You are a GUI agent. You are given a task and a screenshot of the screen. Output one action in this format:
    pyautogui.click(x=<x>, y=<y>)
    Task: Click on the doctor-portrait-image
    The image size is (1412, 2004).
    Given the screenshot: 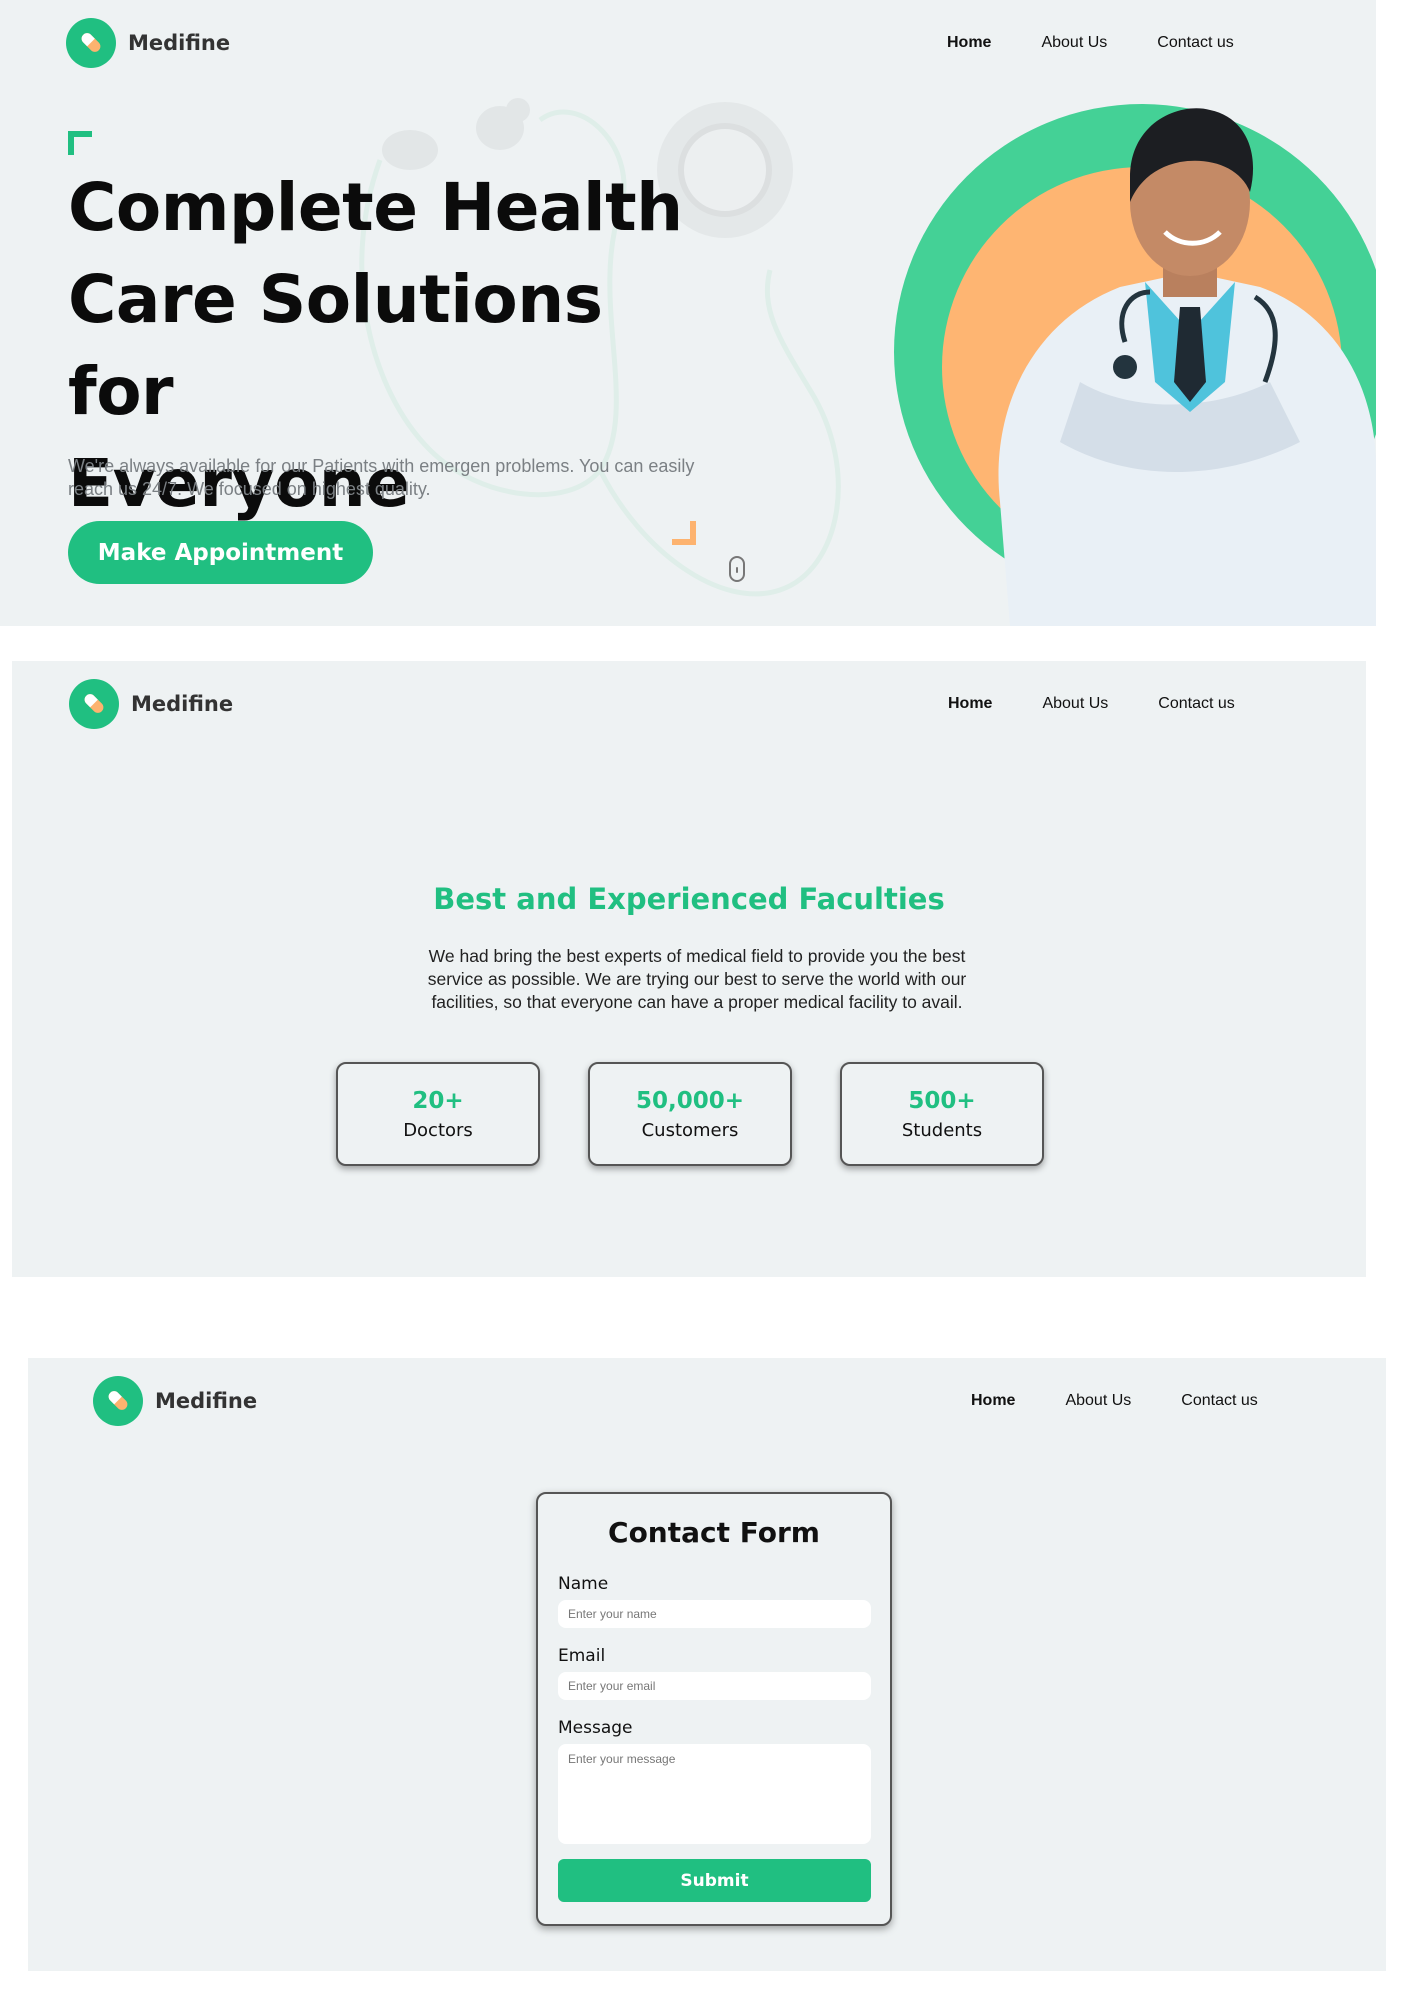 What is the action you would take?
    pyautogui.click(x=1135, y=365)
    